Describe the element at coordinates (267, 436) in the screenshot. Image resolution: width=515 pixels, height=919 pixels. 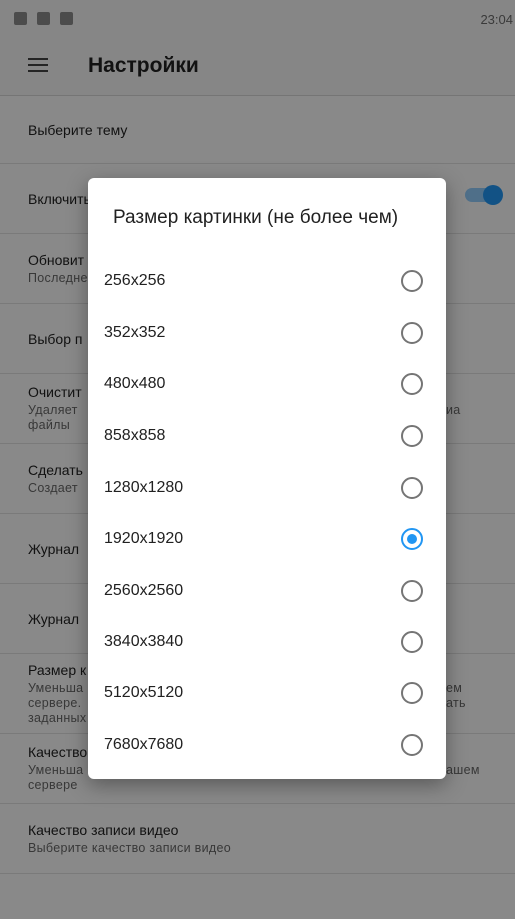
I see `option-858x858: 858x858` at that location.